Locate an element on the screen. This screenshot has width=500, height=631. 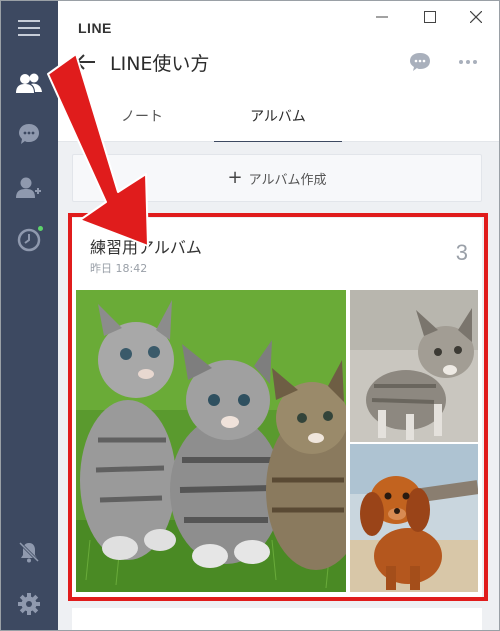
tab-notes: ノート is located at coordinates (142, 116).